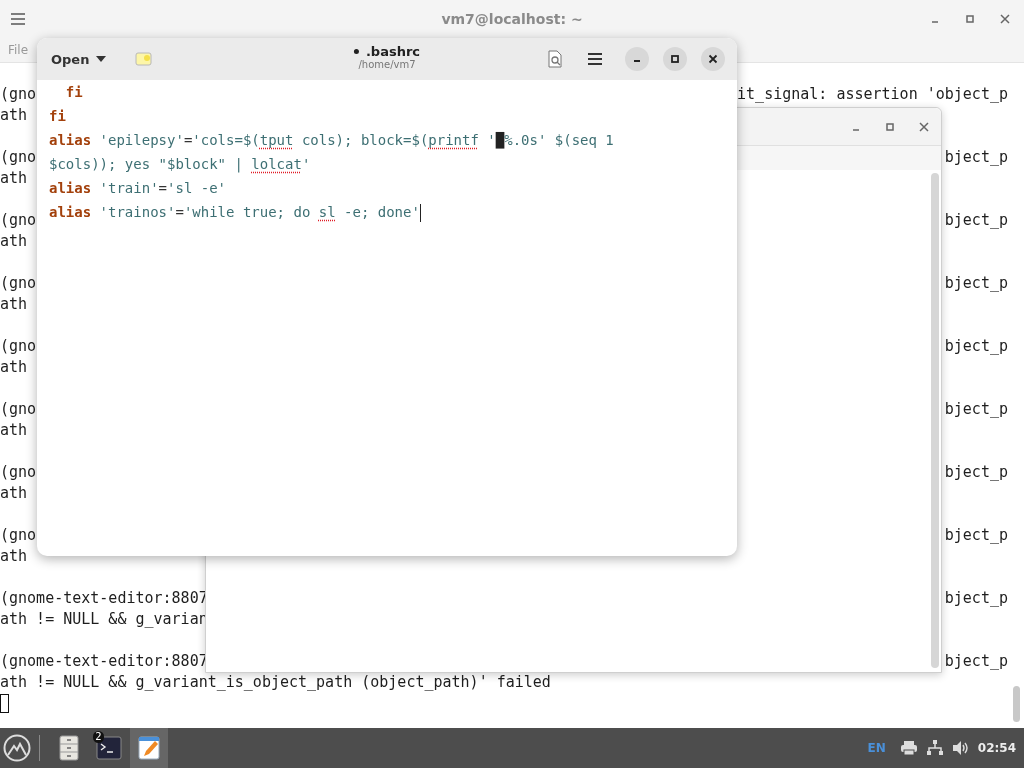 Image resolution: width=1024 pixels, height=768 pixels. I want to click on code-line: alias 'trainos'='while true; do sl -e; done', so click(235, 213).